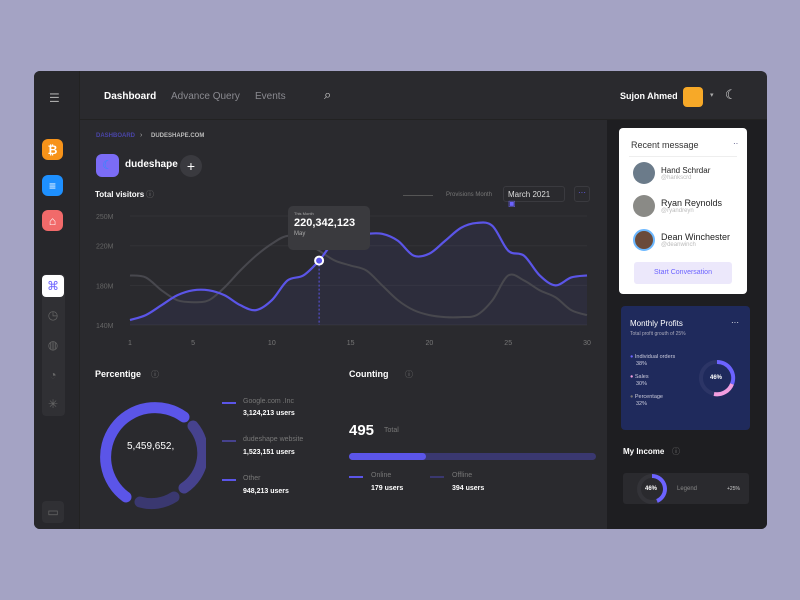  I want to click on offline-label: Offline, so click(462, 475).